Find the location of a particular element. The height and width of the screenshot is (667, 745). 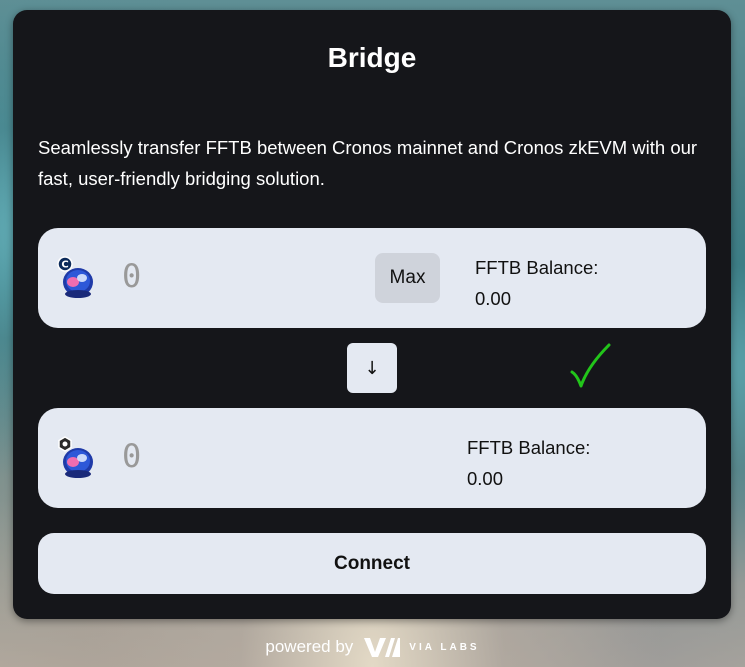

via-labs-mark-icon is located at coordinates (382, 647).